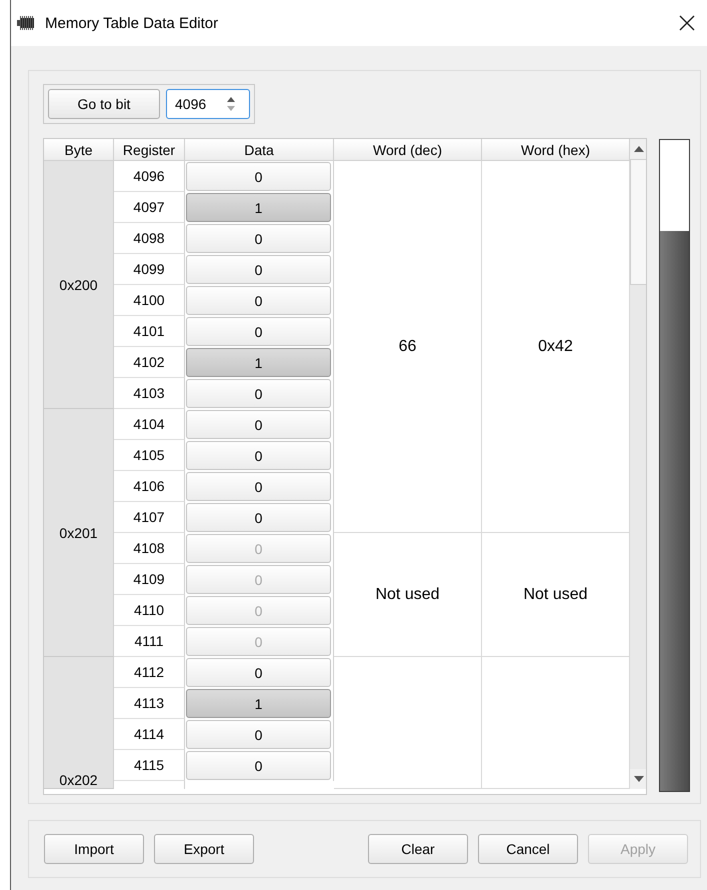  I want to click on register-cell: 4107, so click(149, 517).